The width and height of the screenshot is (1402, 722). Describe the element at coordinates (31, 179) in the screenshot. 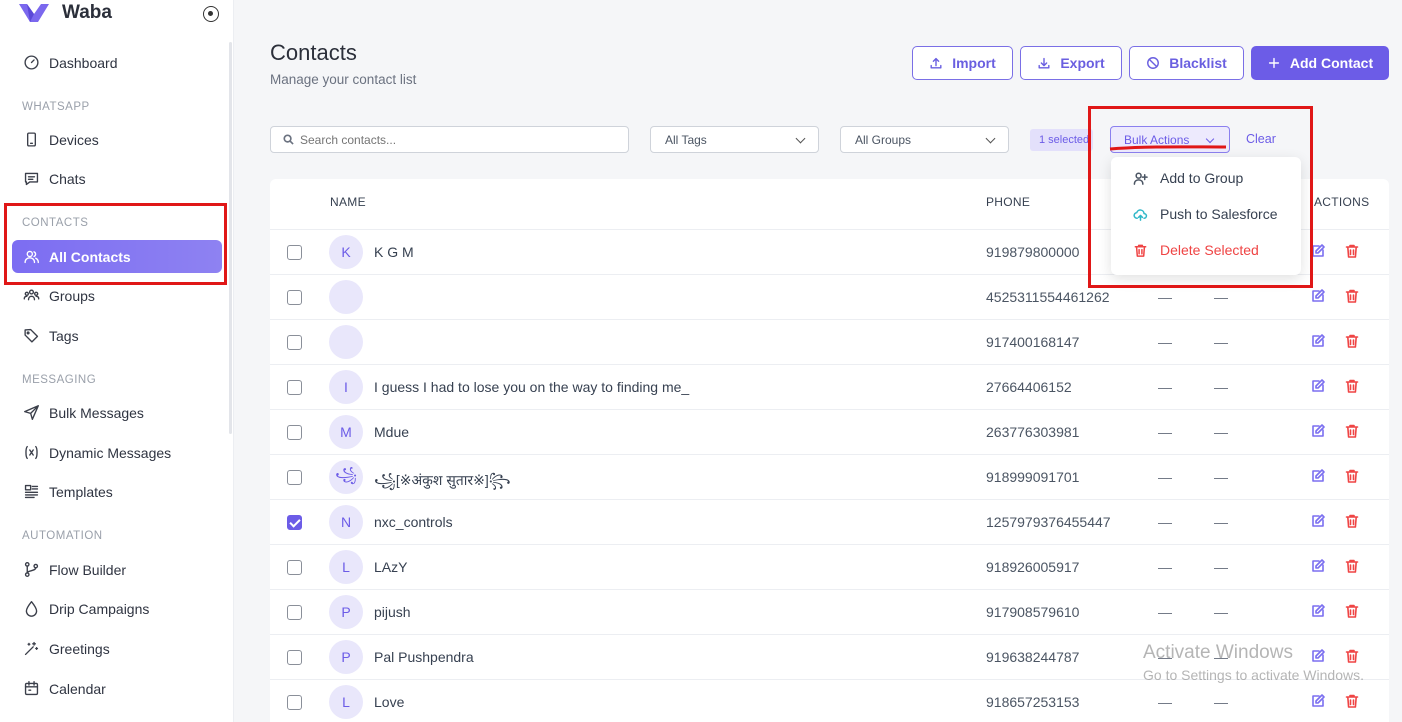

I see `chat-bubble-icon` at that location.